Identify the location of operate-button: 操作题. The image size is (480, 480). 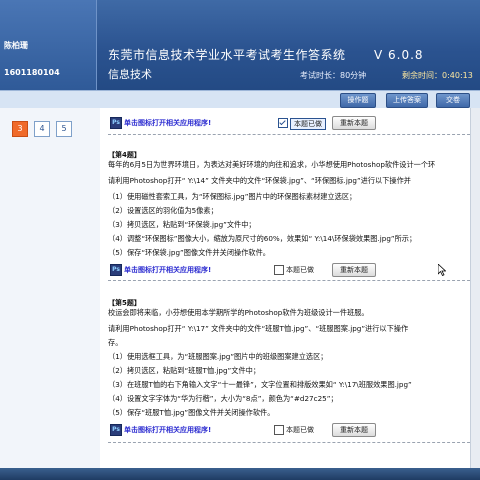
(358, 100).